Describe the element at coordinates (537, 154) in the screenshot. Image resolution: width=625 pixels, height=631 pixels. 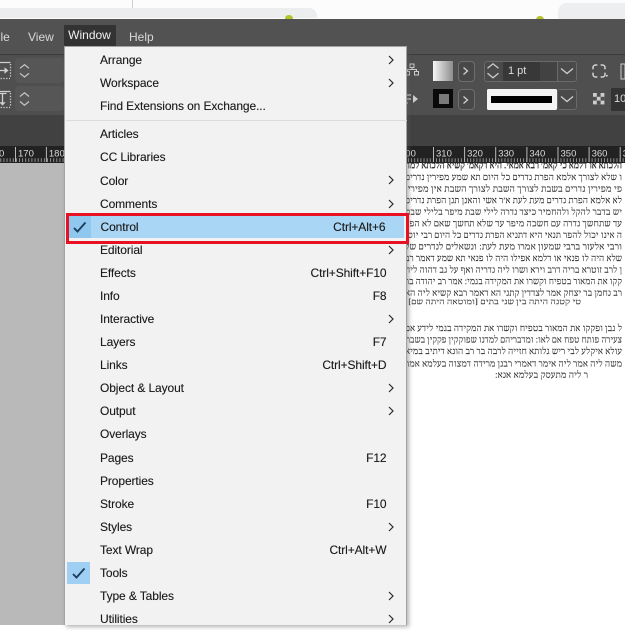
I see `svg-text: 340` at that location.